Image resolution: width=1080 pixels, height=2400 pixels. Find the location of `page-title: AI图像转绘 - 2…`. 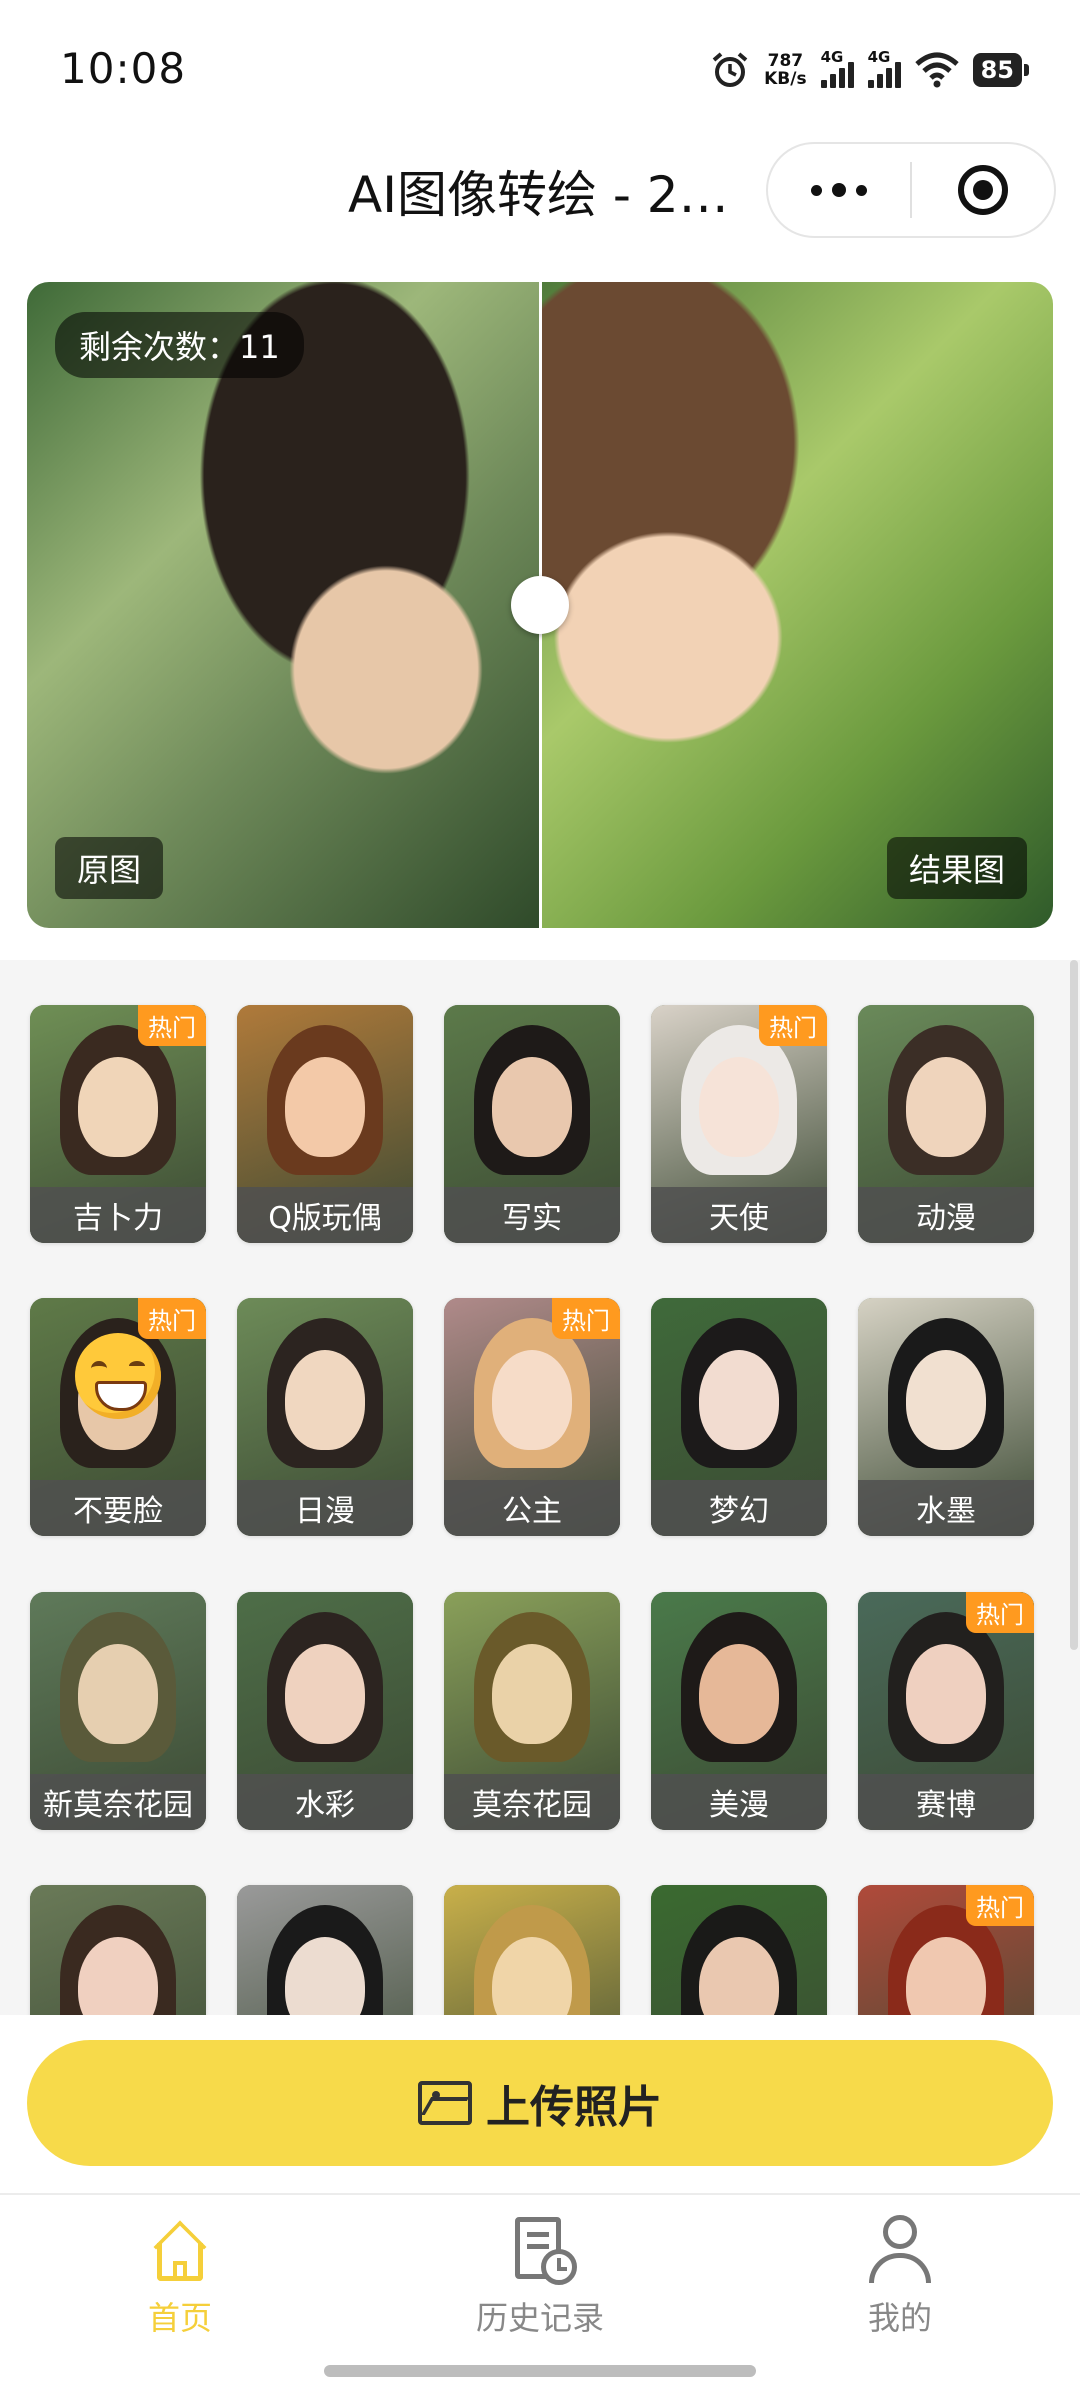

page-title: AI图像转绘 - 2… is located at coordinates (538, 195).